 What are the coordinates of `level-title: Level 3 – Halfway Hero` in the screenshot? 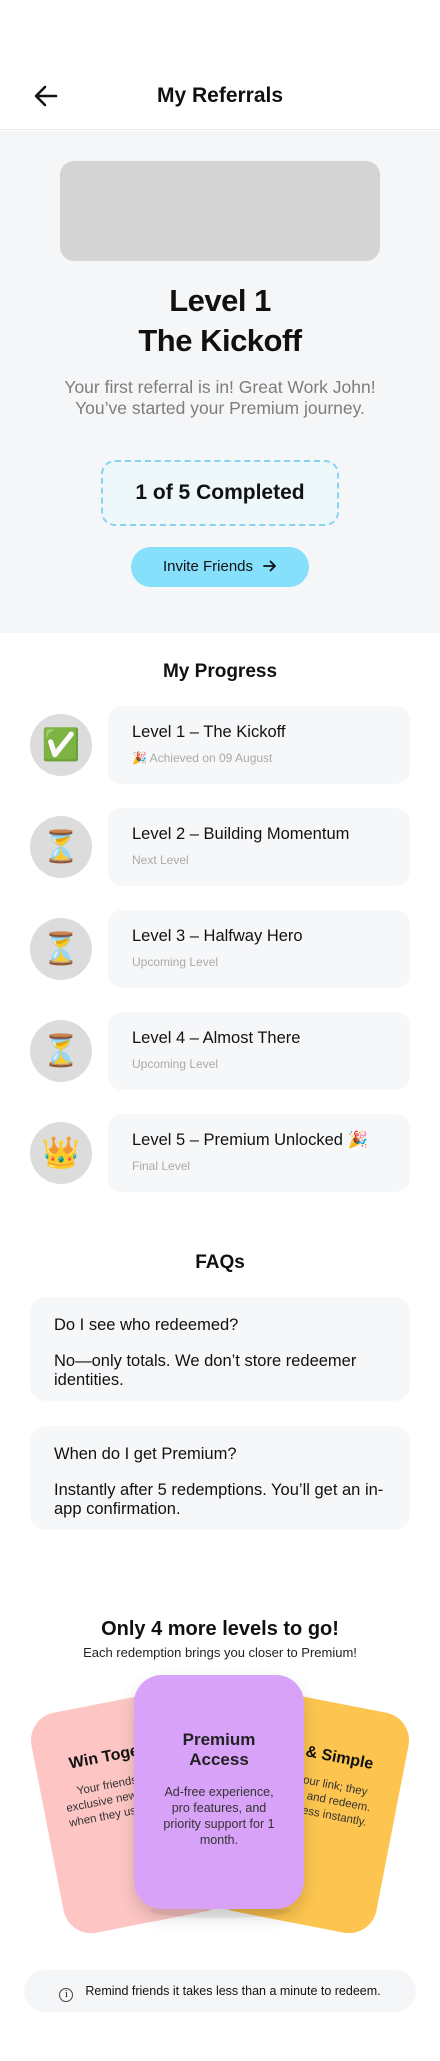 It's located at (217, 936).